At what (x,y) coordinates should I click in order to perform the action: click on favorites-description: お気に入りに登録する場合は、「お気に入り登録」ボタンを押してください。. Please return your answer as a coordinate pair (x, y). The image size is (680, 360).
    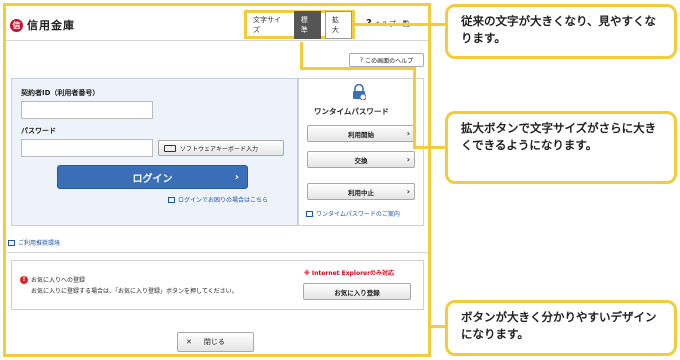
    Looking at the image, I should click on (134, 291).